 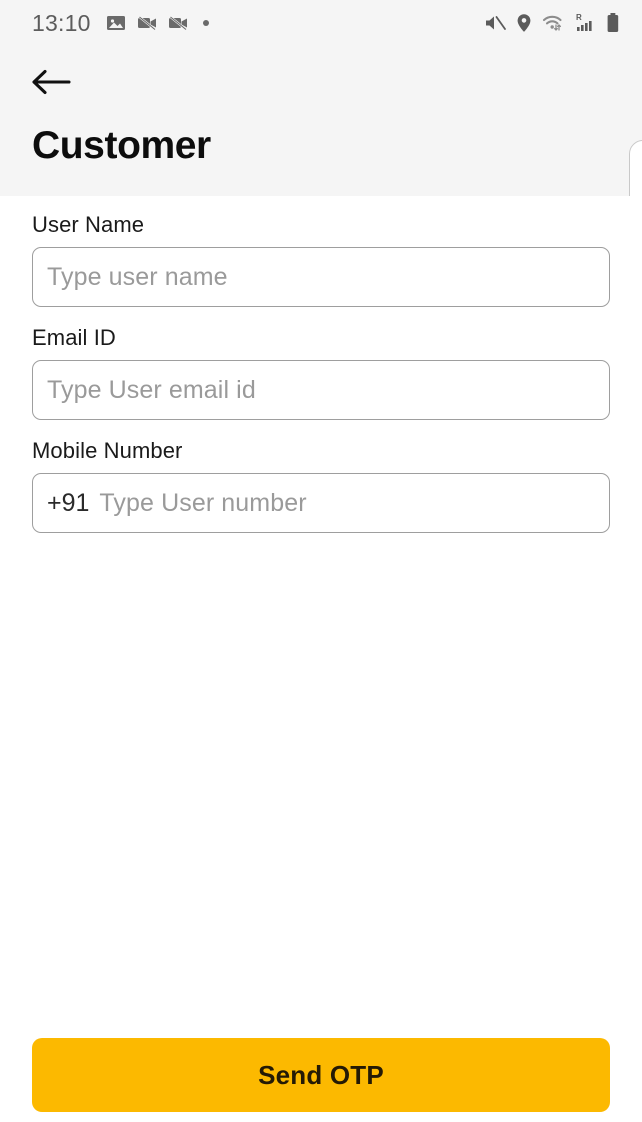 I want to click on field-mobile-number: Mobile Number +91, so click(x=321, y=485).